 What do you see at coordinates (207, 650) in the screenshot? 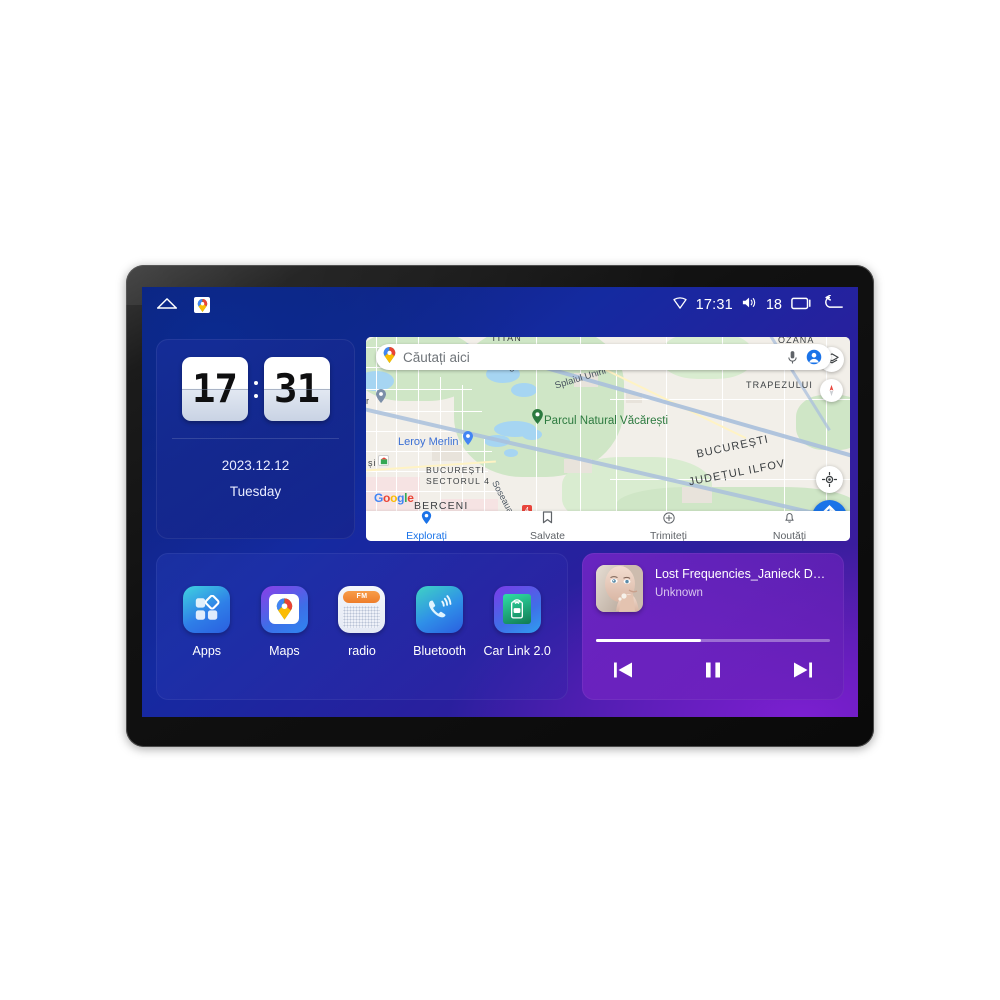
I see `app-label: Apps` at bounding box center [207, 650].